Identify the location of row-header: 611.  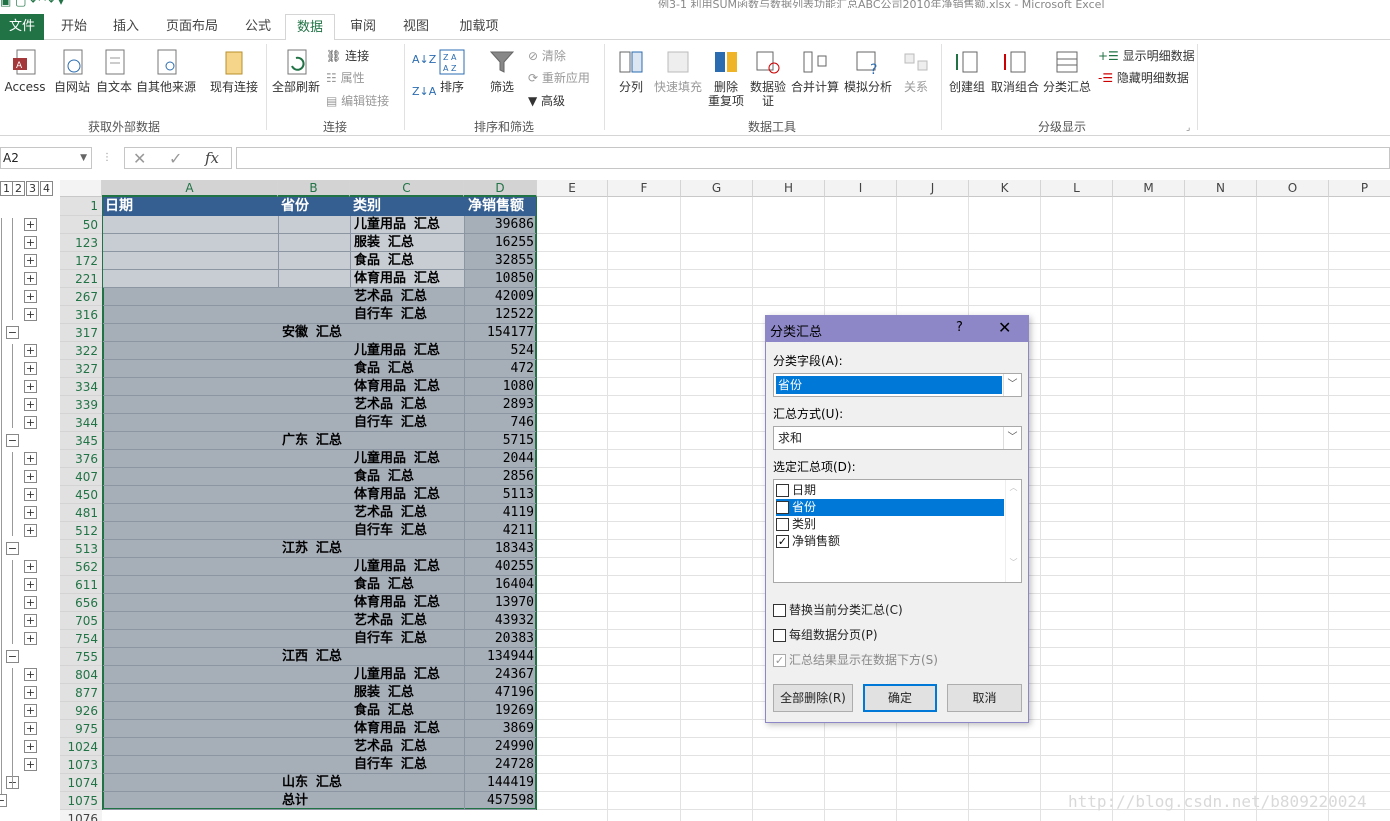
(81, 585).